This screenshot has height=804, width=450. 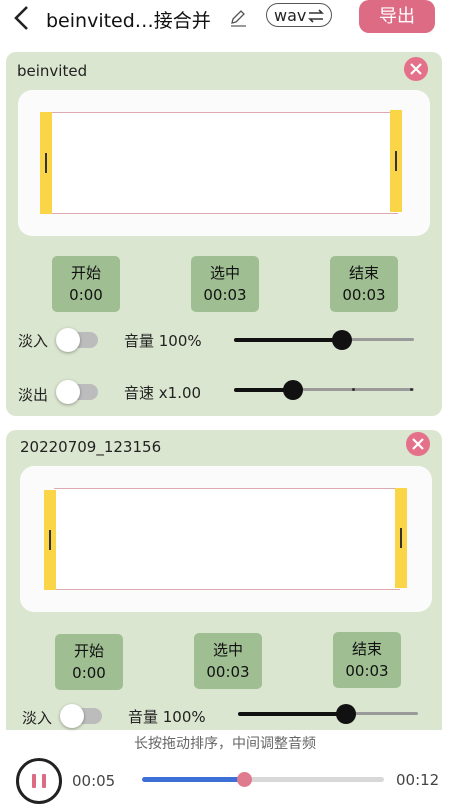 I want to click on total-time: 00:12, so click(x=418, y=780).